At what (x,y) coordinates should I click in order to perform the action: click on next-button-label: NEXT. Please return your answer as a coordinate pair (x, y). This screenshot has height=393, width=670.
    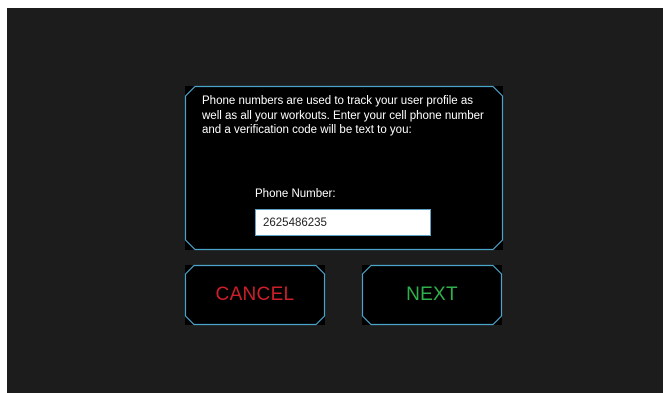
    Looking at the image, I should click on (432, 294).